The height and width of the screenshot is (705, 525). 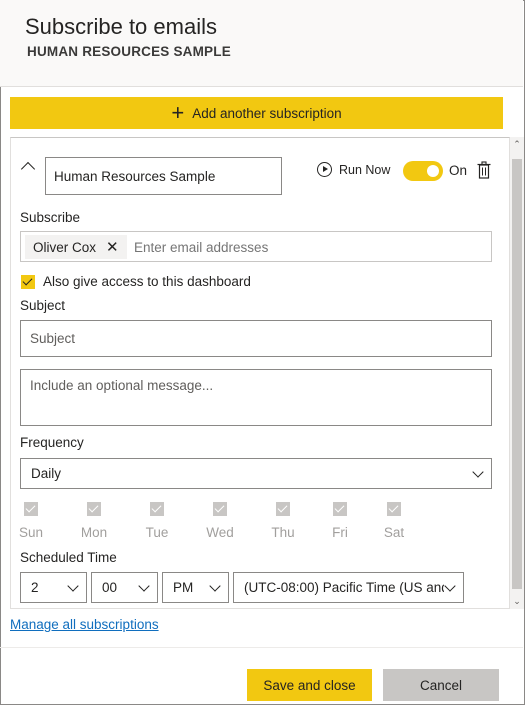 What do you see at coordinates (195, 587) in the screenshot?
I see `ampm-select: PM` at bounding box center [195, 587].